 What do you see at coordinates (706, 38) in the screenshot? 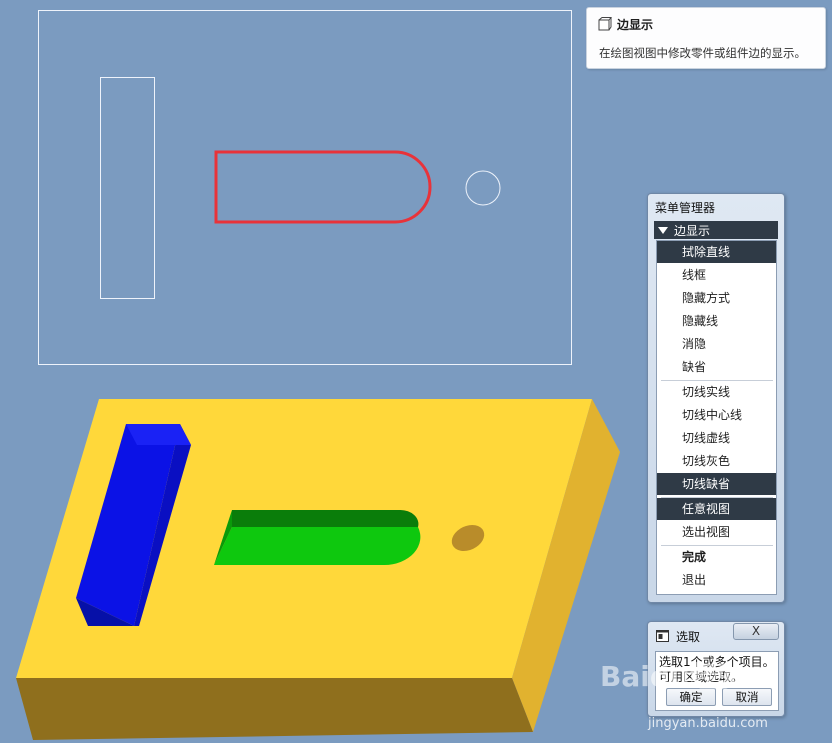
I see `edge-display-tooltip: 边显示 在绘图视图中修改零件或组件边的显示。` at bounding box center [706, 38].